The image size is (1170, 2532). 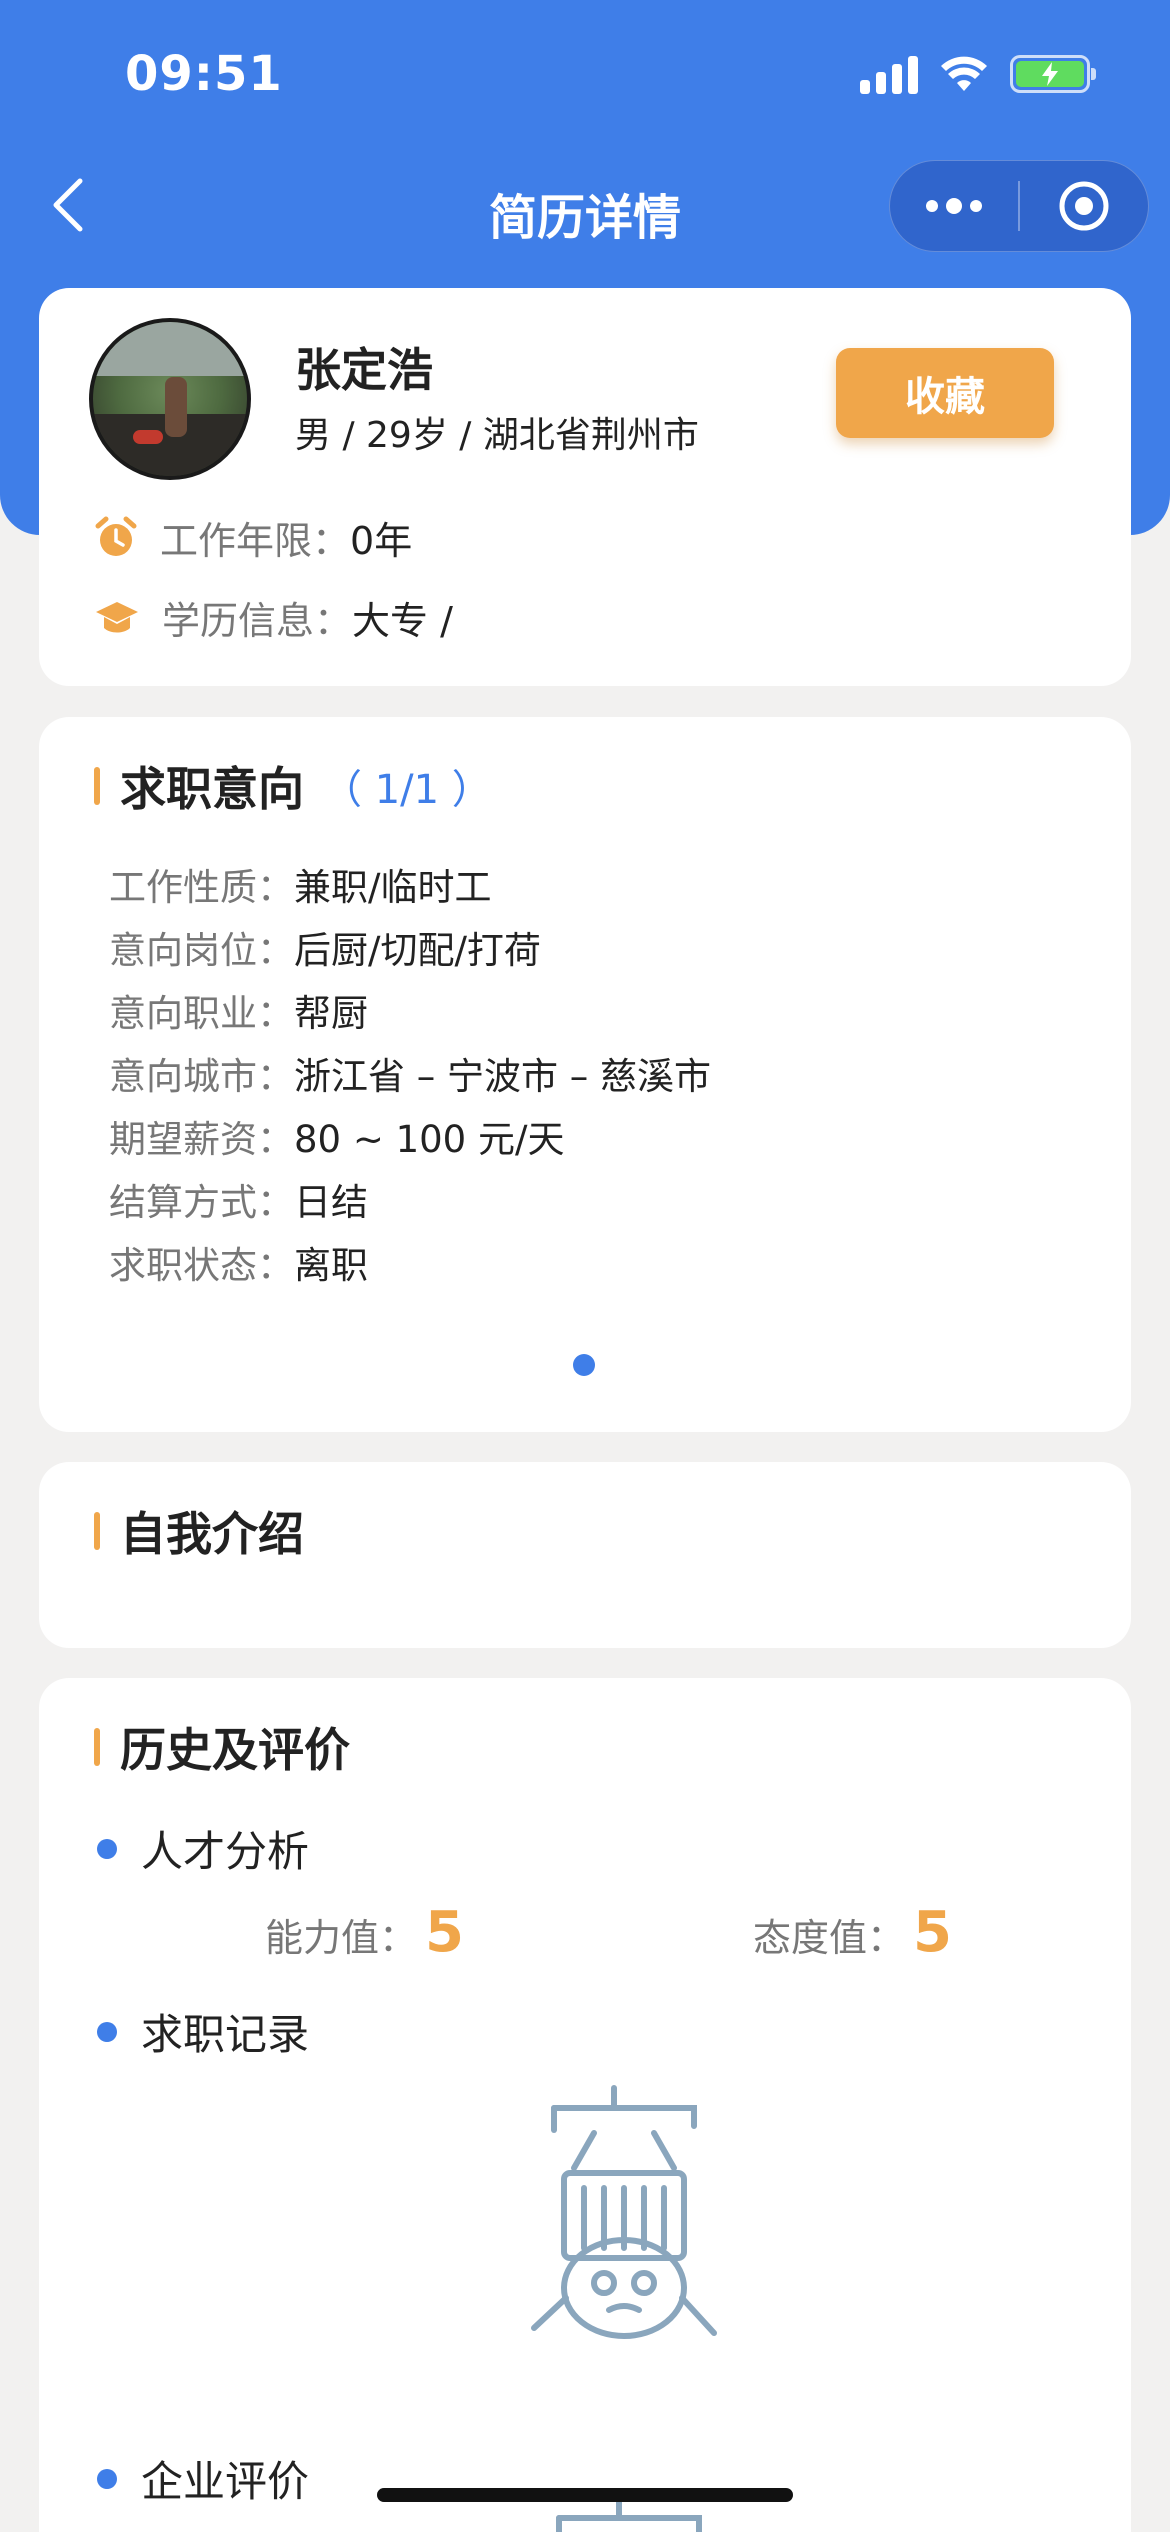 I want to click on ability-value: 5, so click(x=444, y=1932).